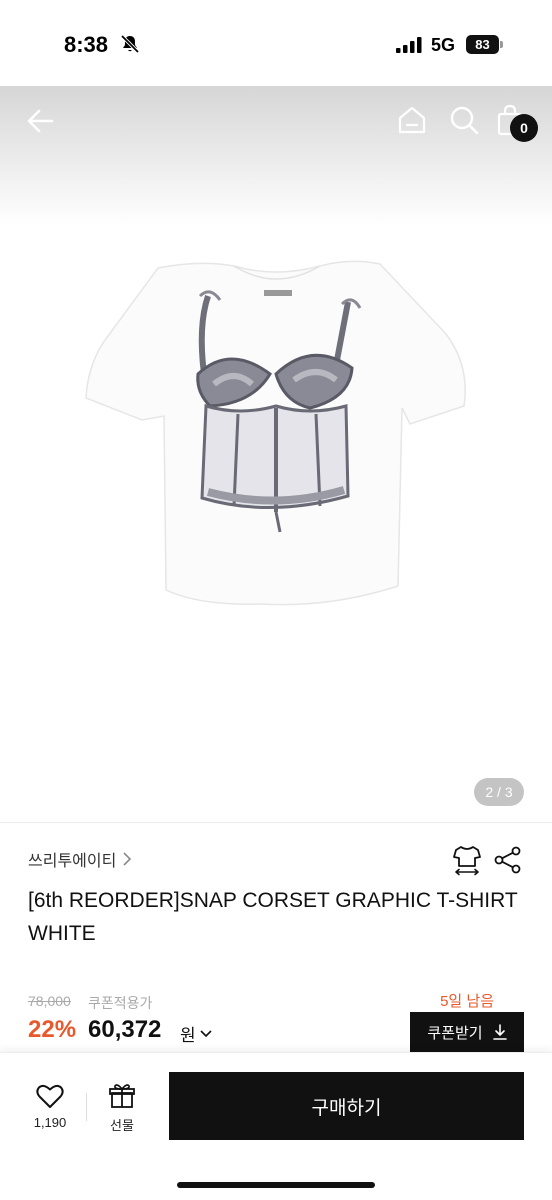  What do you see at coordinates (276, 43) in the screenshot?
I see `status-bar: 8:38 5G 83` at bounding box center [276, 43].